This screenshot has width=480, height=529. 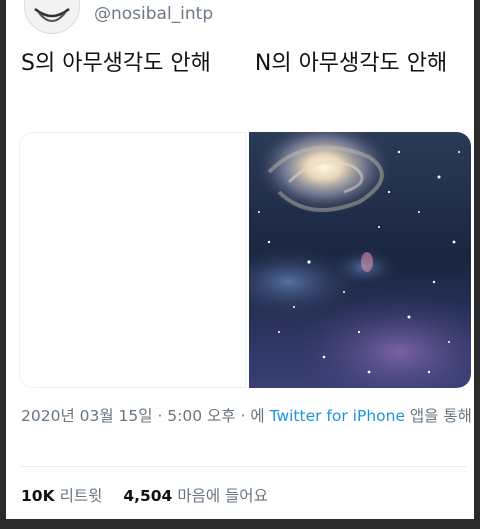 I want to click on retweets-stat: 10K 리트윗, so click(x=61, y=496).